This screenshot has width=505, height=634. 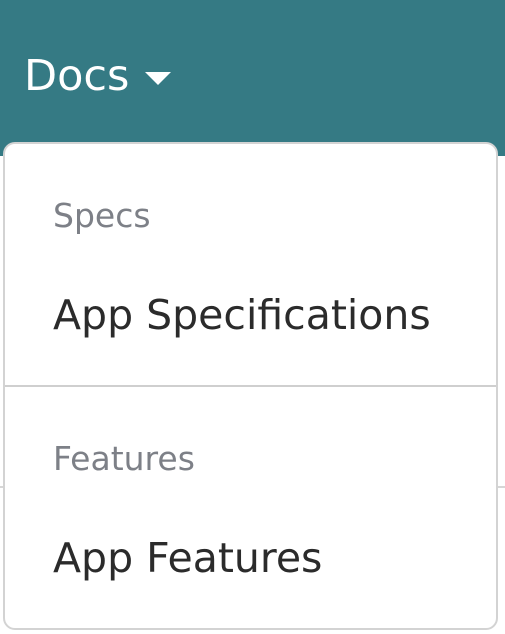 What do you see at coordinates (242, 315) in the screenshot?
I see `menu-item-app-specifications: App Specifications` at bounding box center [242, 315].